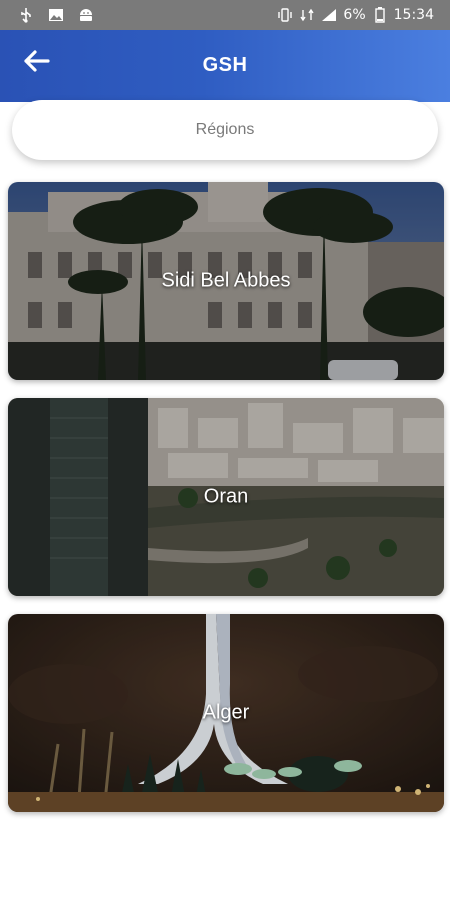  I want to click on region-name: Oran, so click(226, 496).